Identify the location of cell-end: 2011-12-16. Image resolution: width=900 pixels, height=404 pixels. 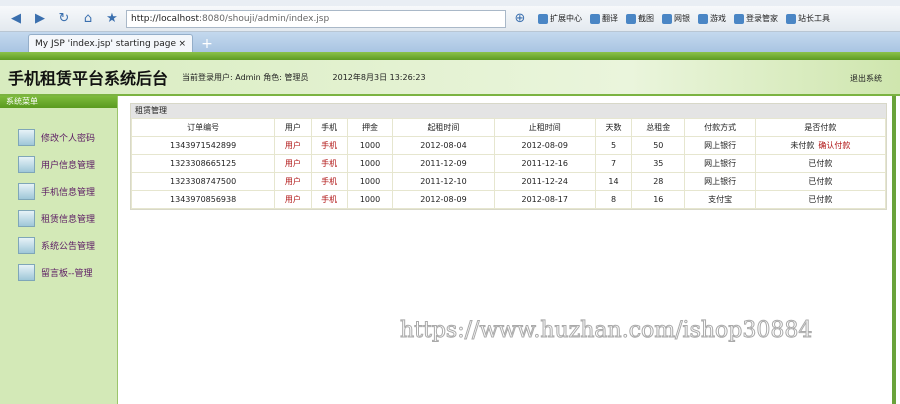
(544, 163).